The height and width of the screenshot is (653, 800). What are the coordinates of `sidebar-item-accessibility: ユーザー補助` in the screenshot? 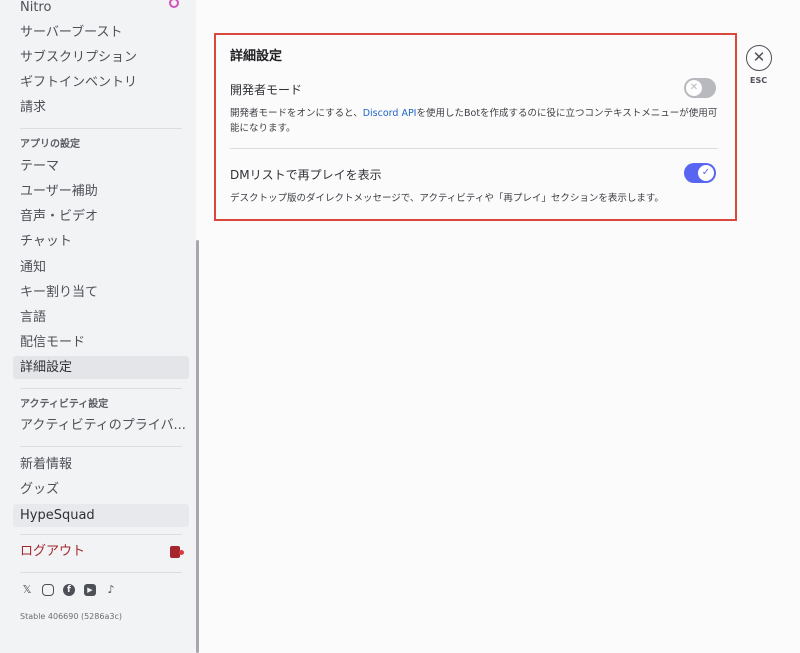 It's located at (101, 191).